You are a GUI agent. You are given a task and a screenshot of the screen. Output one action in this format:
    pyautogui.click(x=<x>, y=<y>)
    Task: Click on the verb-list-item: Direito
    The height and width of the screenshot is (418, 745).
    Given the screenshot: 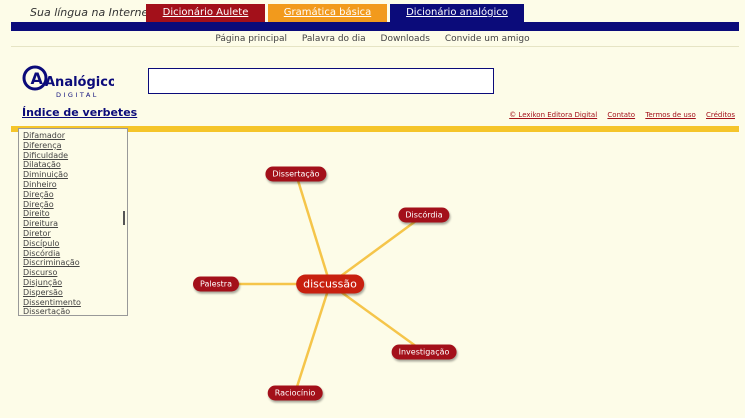 What is the action you would take?
    pyautogui.click(x=75, y=214)
    